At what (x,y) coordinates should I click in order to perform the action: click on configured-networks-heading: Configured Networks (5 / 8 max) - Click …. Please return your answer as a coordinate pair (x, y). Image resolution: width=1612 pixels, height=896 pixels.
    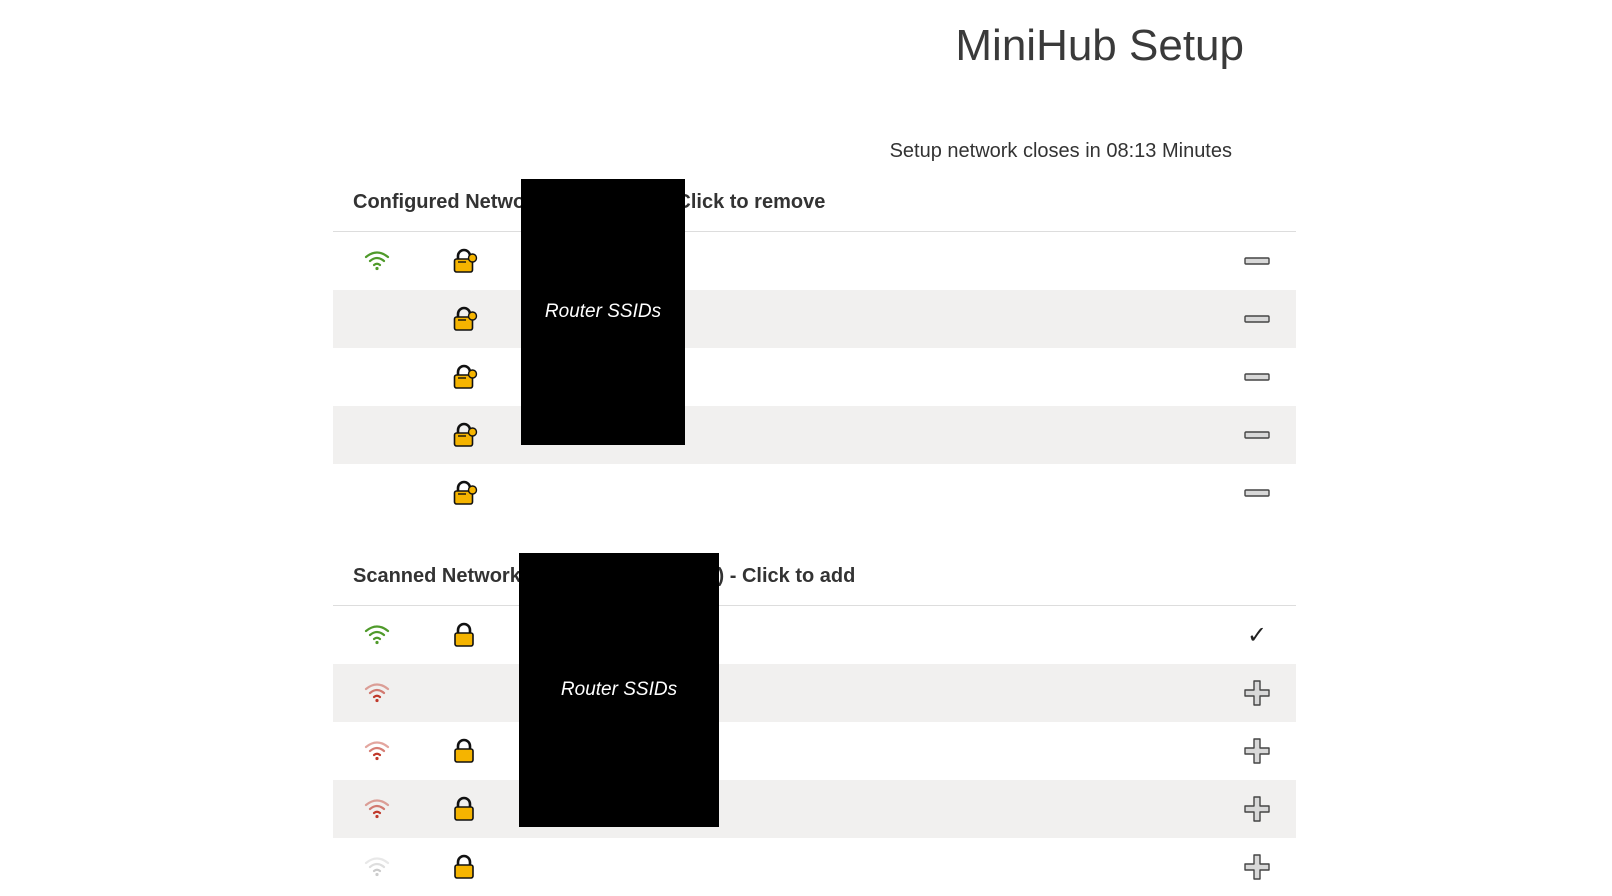
    Looking at the image, I should click on (814, 202).